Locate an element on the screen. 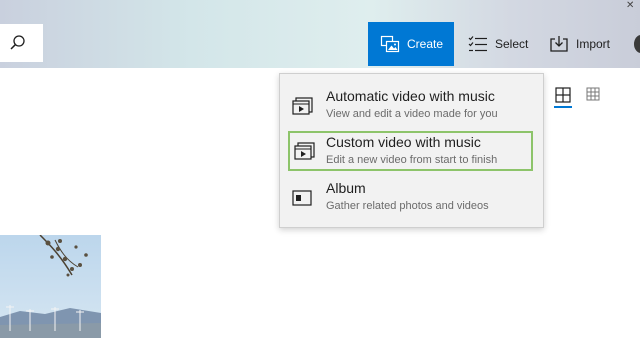 The width and height of the screenshot is (640, 338). import-button-label: Import is located at coordinates (593, 44).